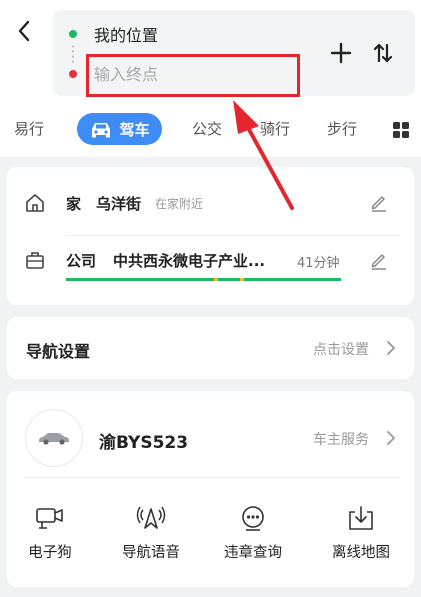  Describe the element at coordinates (210, 348) in the screenshot. I see `nav-settings-card: 导航设置 点击设置` at that location.